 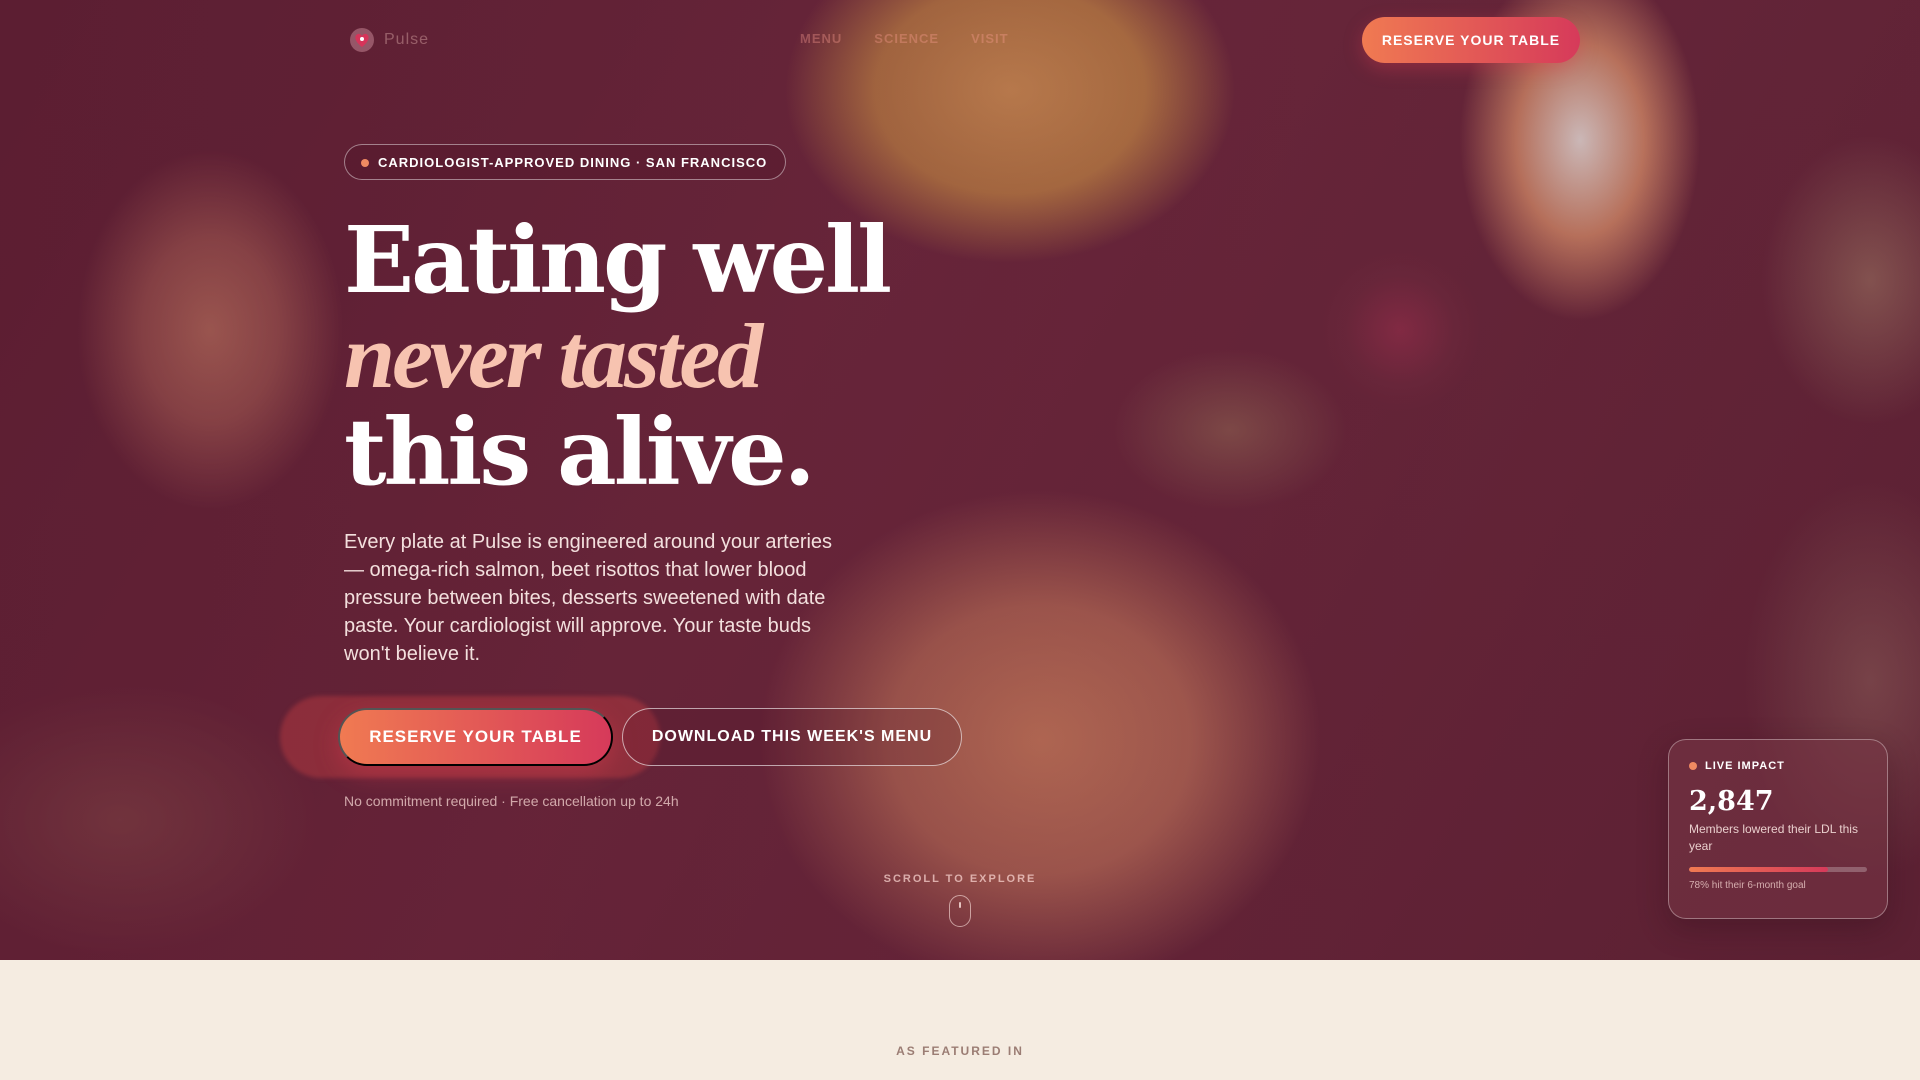 What do you see at coordinates (475, 737) in the screenshot?
I see `reserve-table-button: RESERVE YOUR TABLE` at bounding box center [475, 737].